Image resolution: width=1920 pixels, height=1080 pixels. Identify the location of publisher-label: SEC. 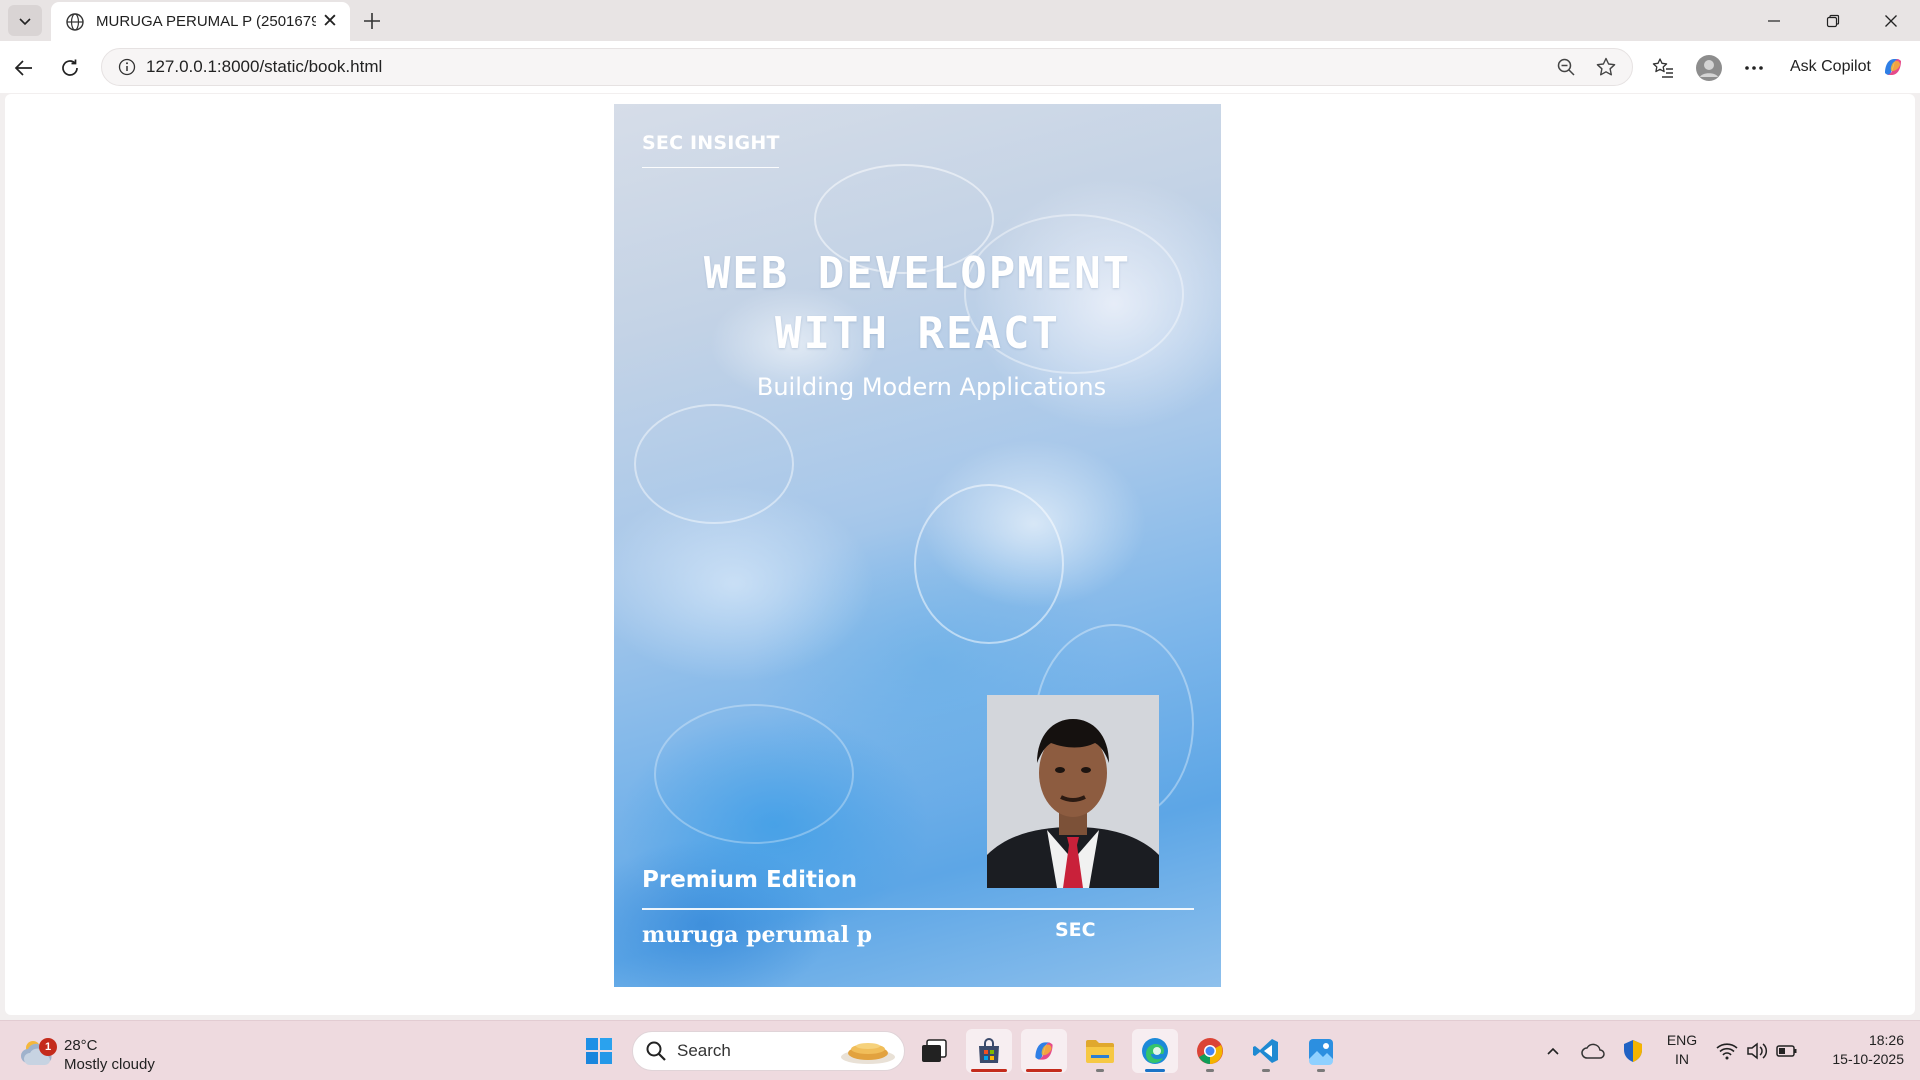
(1075, 930).